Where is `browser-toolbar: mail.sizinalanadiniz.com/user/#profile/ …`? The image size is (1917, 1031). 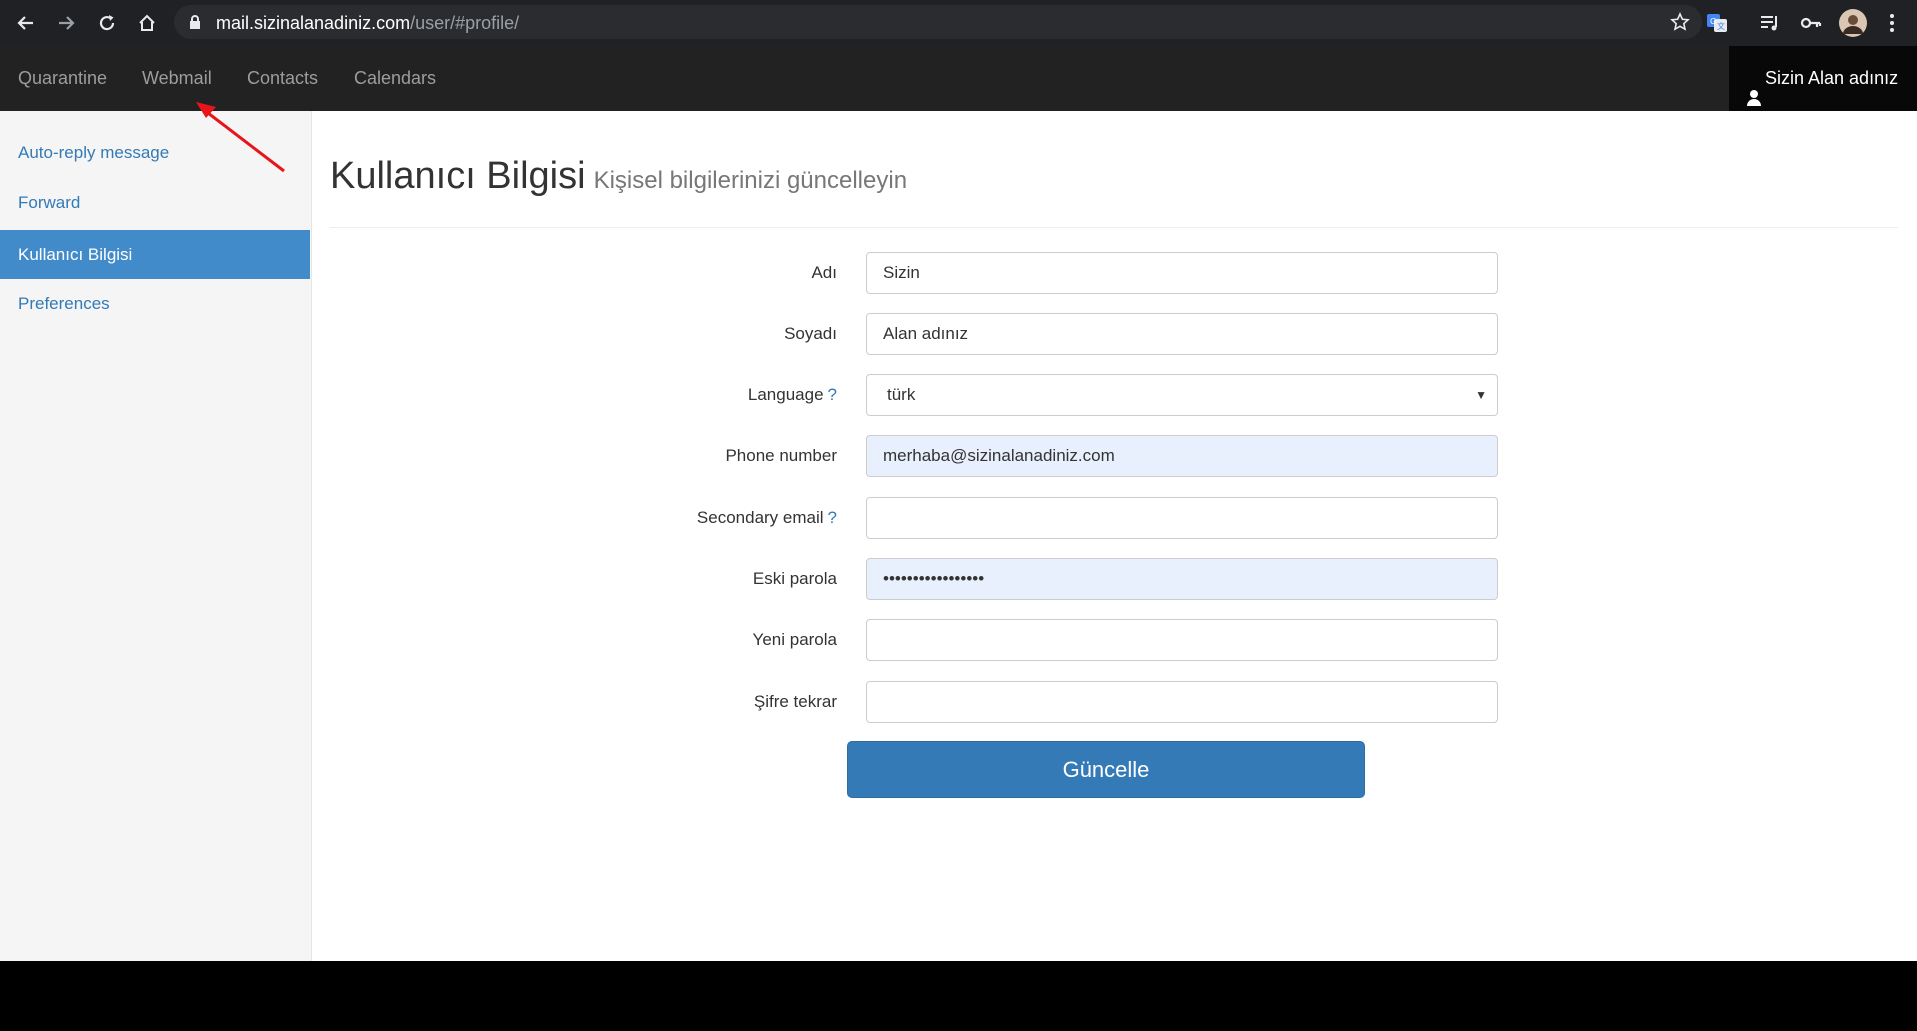
browser-toolbar: mail.sizinalanadiniz.com/user/#profile/ … is located at coordinates (958, 23).